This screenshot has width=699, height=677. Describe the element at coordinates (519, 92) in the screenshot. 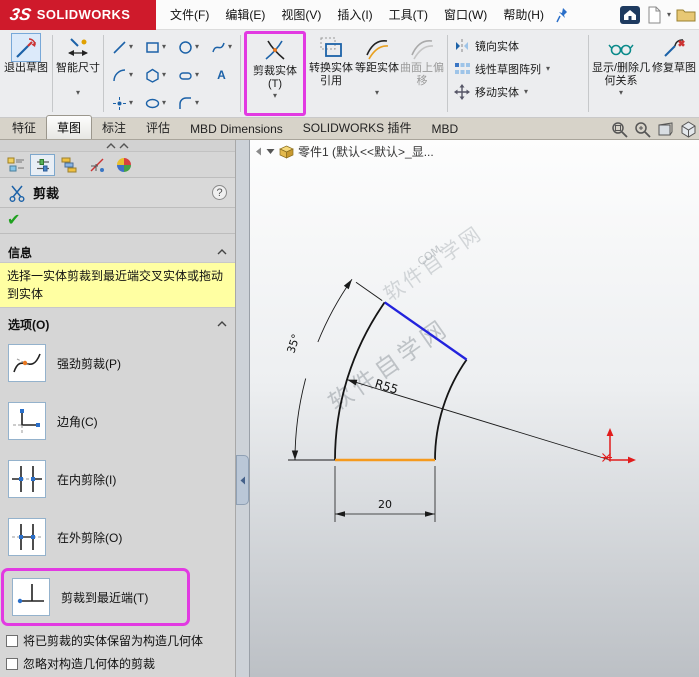

I see `move-entities-button: 移动实体 ▾` at that location.